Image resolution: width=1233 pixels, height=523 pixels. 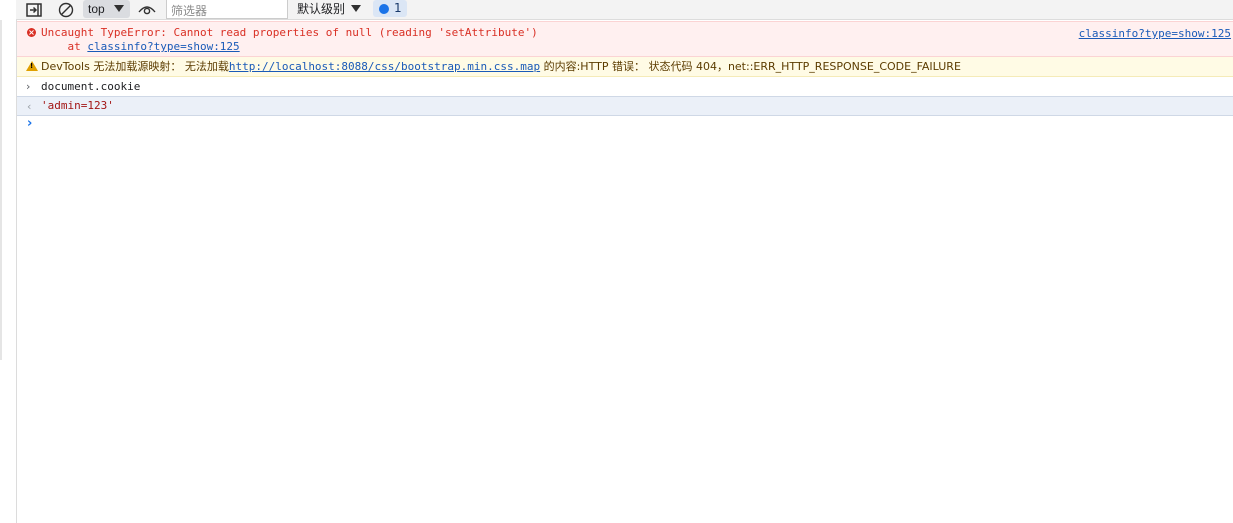 What do you see at coordinates (224, 11) in the screenshot?
I see `filter-input` at bounding box center [224, 11].